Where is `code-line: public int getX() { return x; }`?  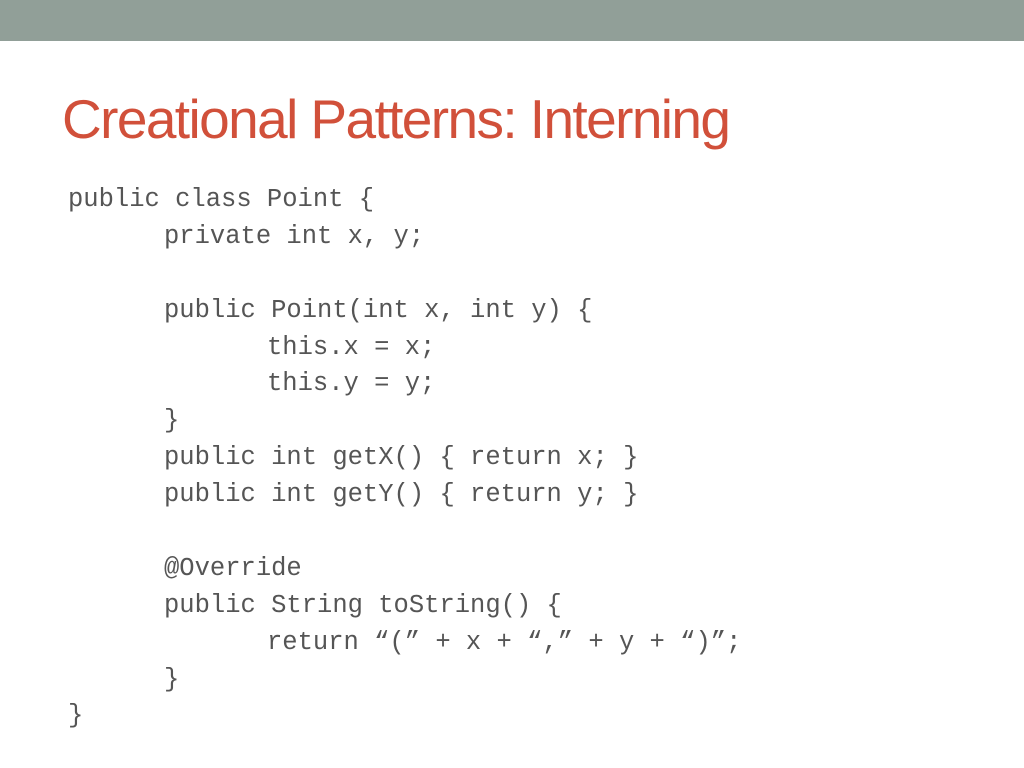
code-line: public int getX() { return x; } is located at coordinates (401, 458).